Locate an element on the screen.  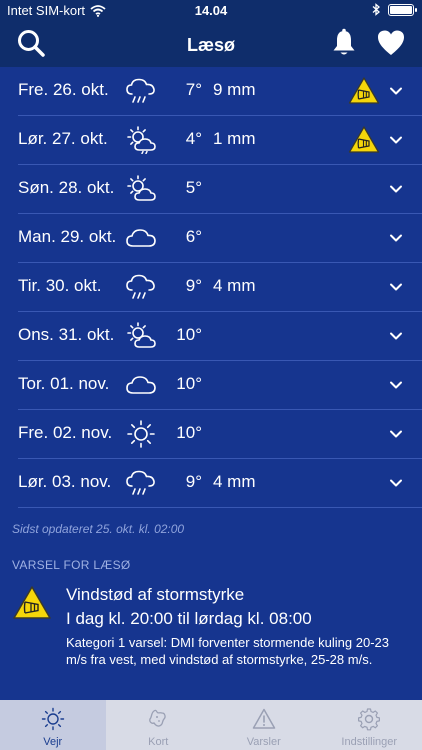
favorite-button is located at coordinates (391, 45).